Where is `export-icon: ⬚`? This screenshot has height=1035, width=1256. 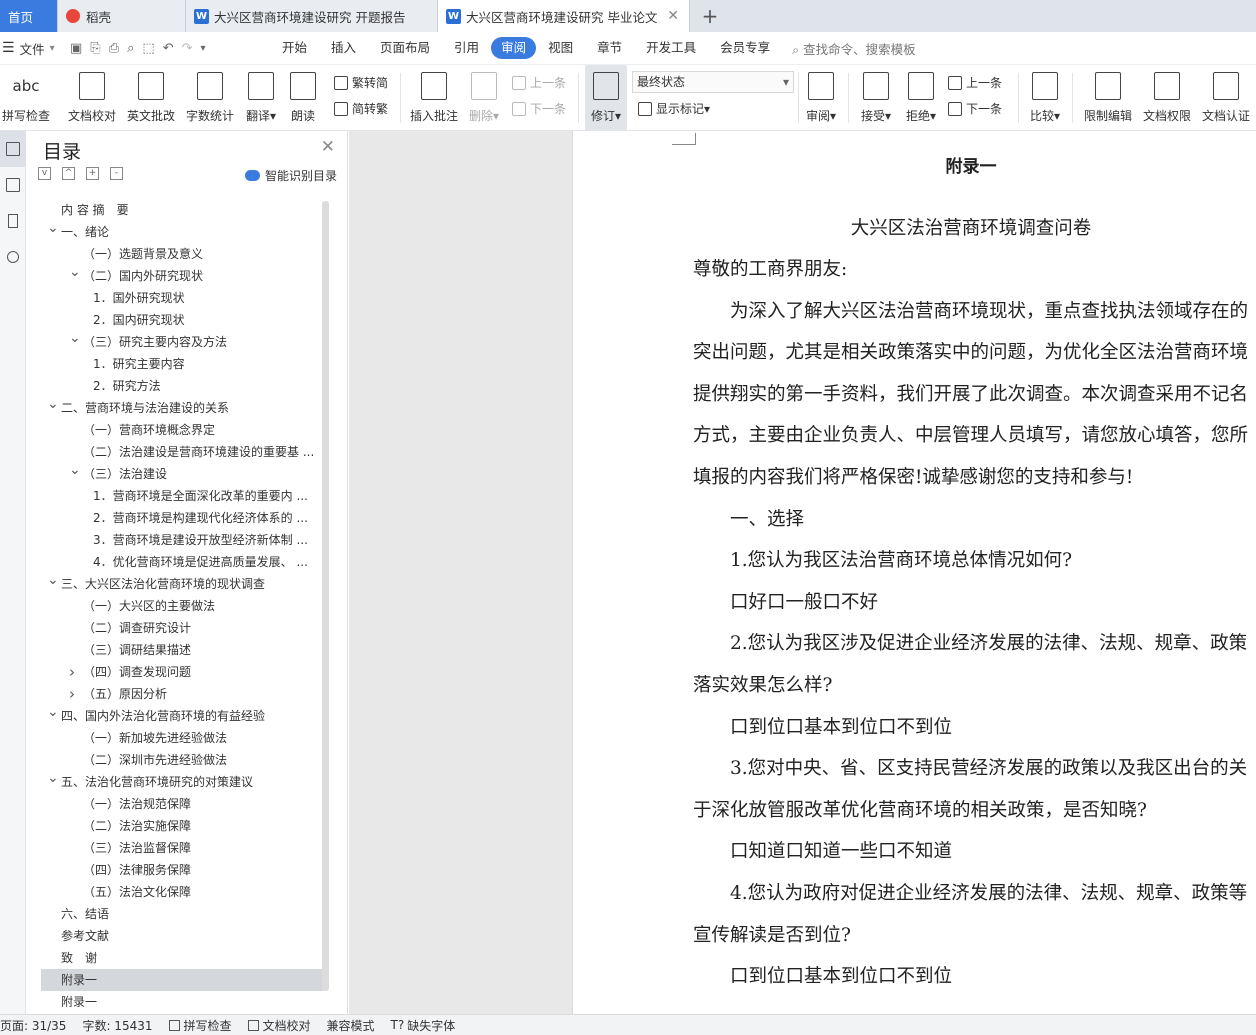 export-icon: ⬚ is located at coordinates (148, 48).